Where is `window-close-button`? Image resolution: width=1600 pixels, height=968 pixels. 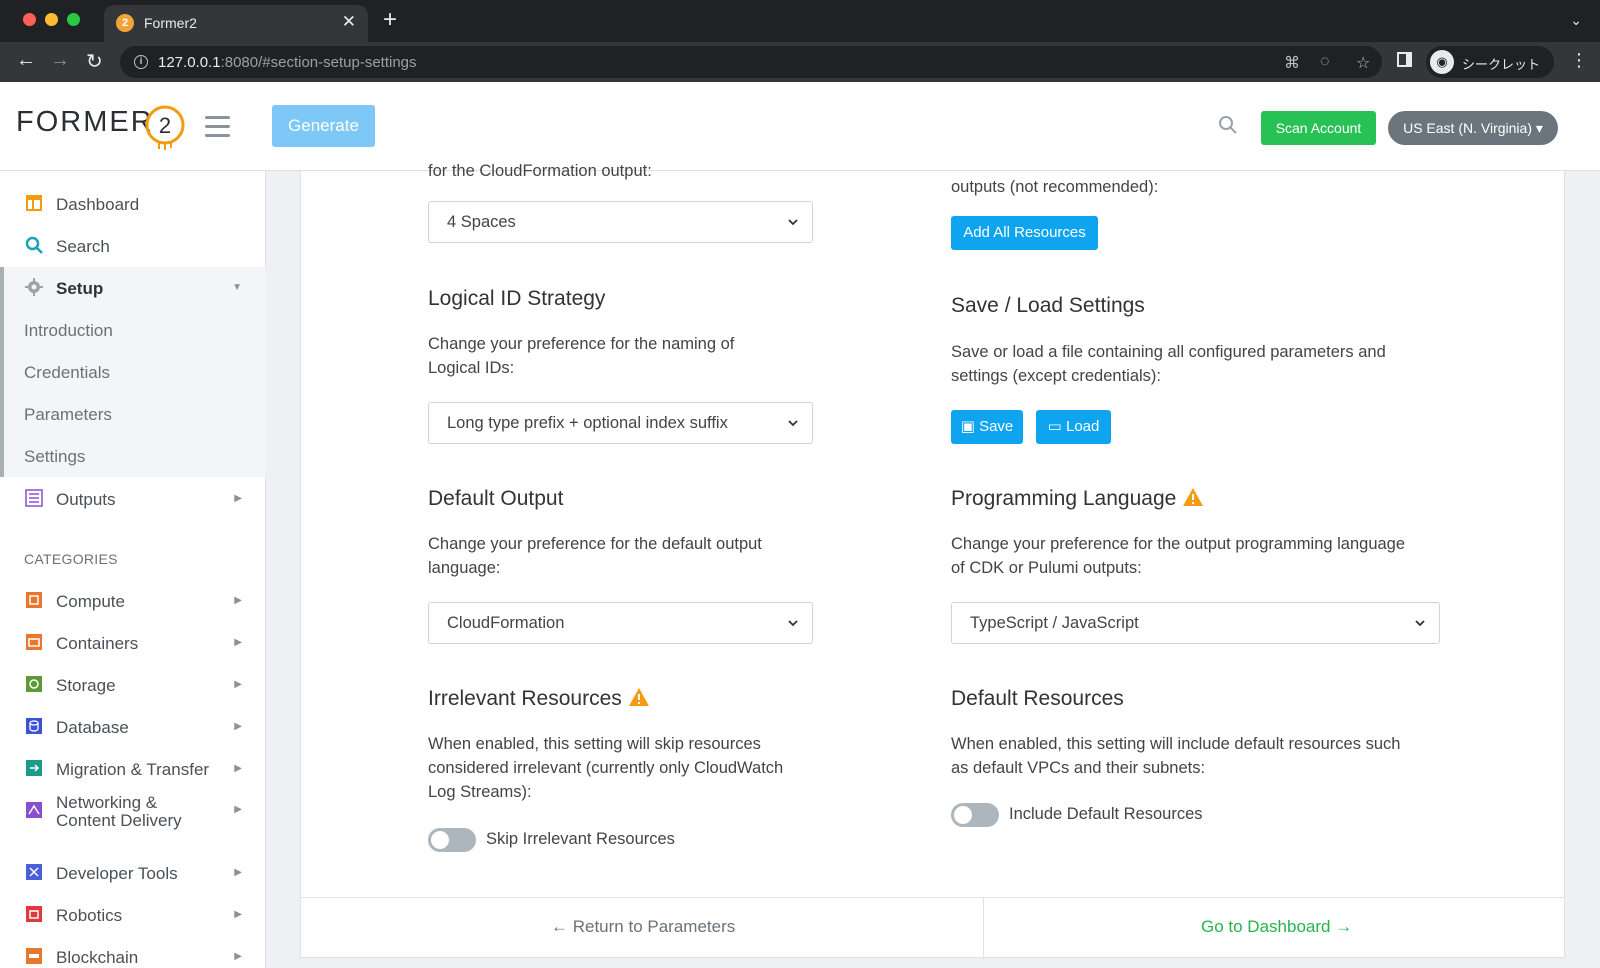
window-close-button is located at coordinates (29, 19).